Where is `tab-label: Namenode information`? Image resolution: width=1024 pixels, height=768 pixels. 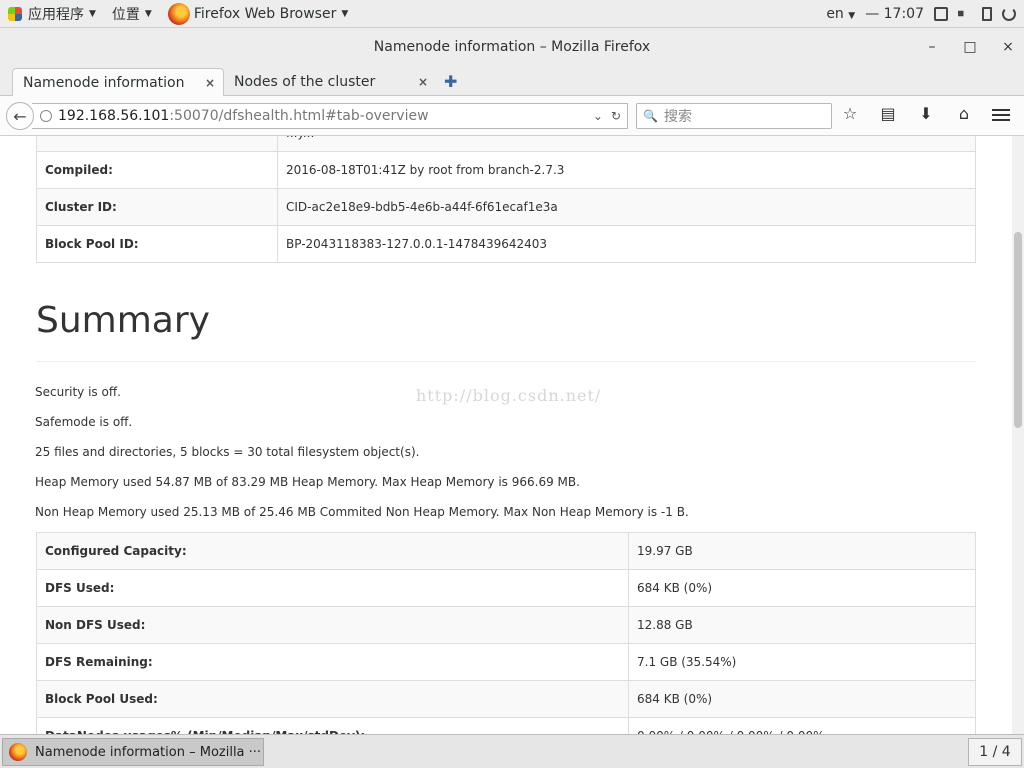 tab-label: Namenode information is located at coordinates (104, 82).